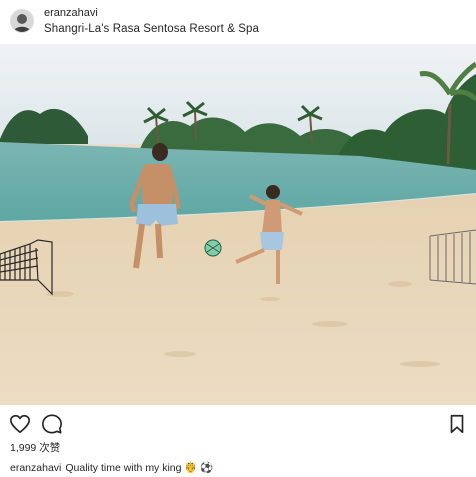  What do you see at coordinates (35, 448) in the screenshot?
I see `likes-count: 1,999 次赞` at bounding box center [35, 448].